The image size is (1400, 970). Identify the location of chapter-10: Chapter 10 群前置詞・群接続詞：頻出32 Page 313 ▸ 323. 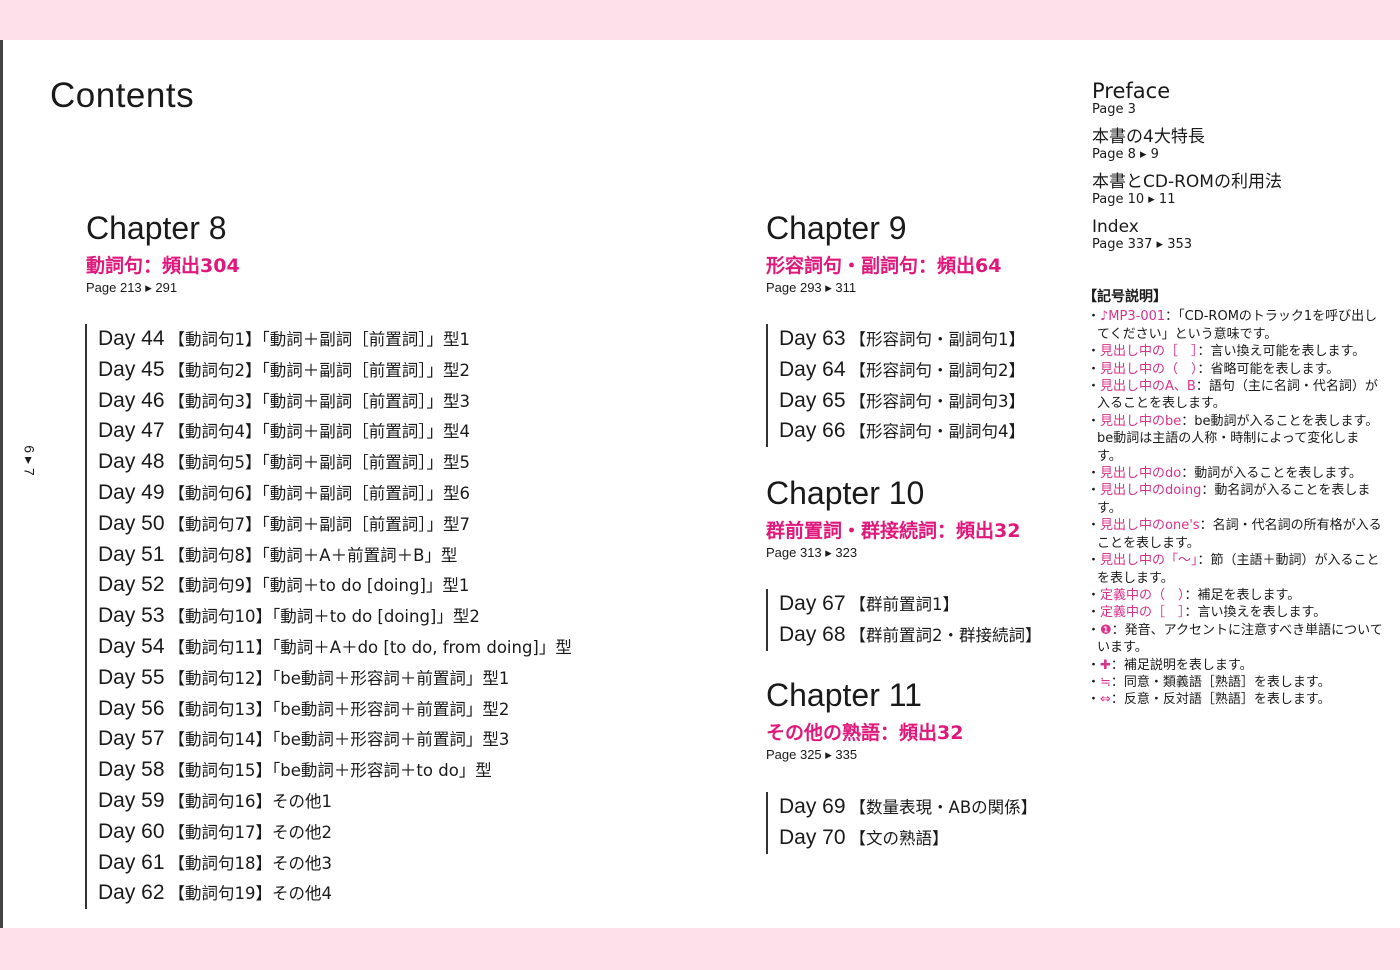
(893, 518).